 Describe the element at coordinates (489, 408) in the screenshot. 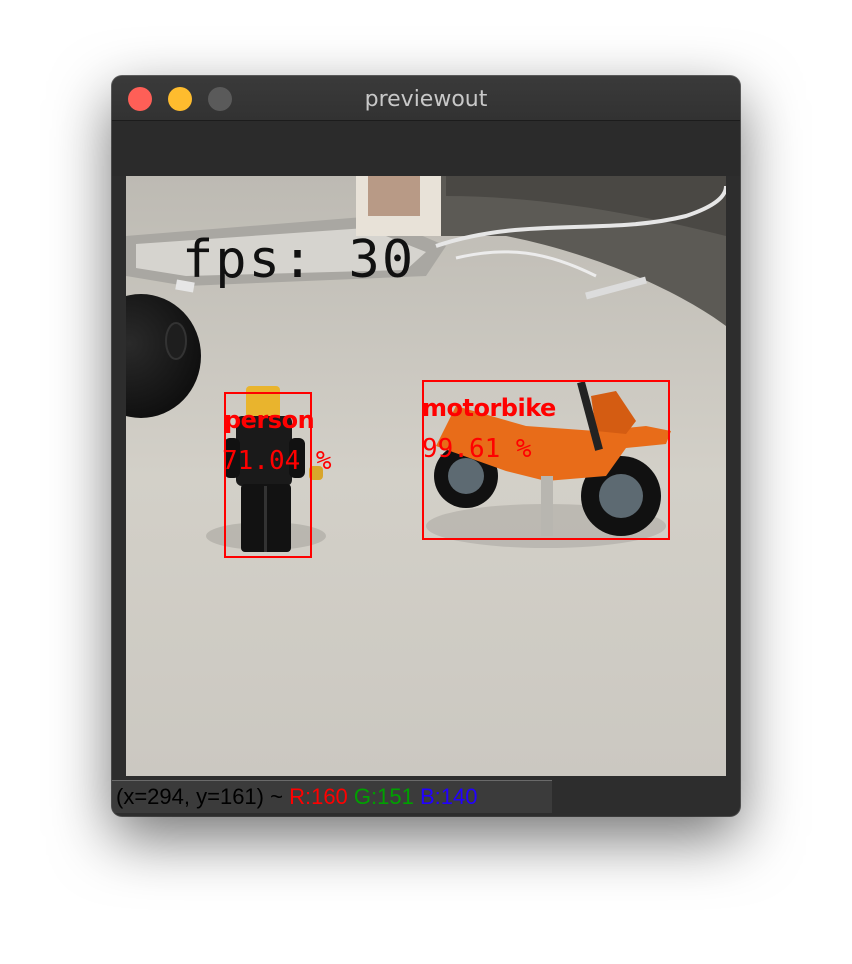

I see `detection-label-motorbike: motorbike` at that location.